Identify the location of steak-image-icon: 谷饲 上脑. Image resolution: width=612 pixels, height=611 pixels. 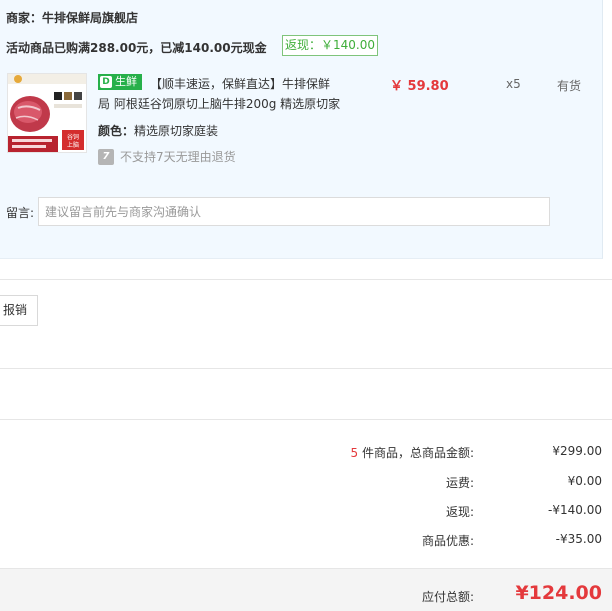
(47, 113).